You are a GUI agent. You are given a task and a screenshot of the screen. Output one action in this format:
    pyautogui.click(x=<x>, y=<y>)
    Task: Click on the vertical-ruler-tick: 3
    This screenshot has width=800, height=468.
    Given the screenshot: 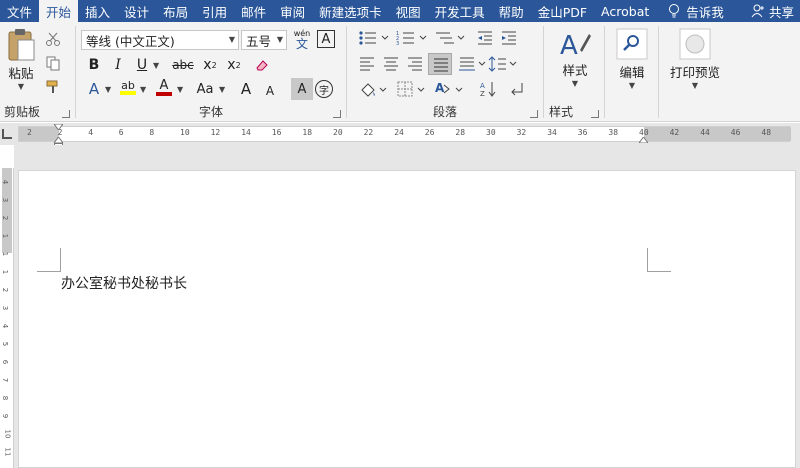 What is the action you would take?
    pyautogui.click(x=5, y=200)
    